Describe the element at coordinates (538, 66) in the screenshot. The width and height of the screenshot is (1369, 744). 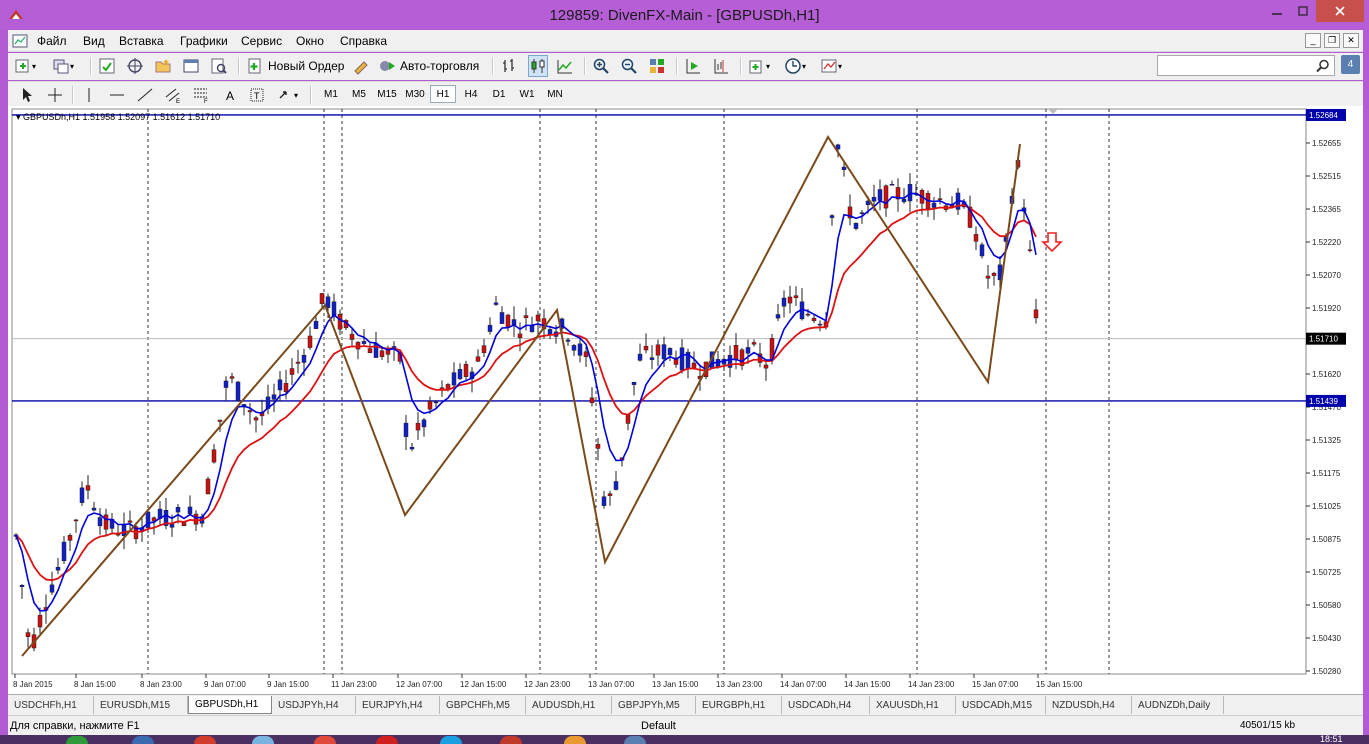
I see `candlestick-button` at that location.